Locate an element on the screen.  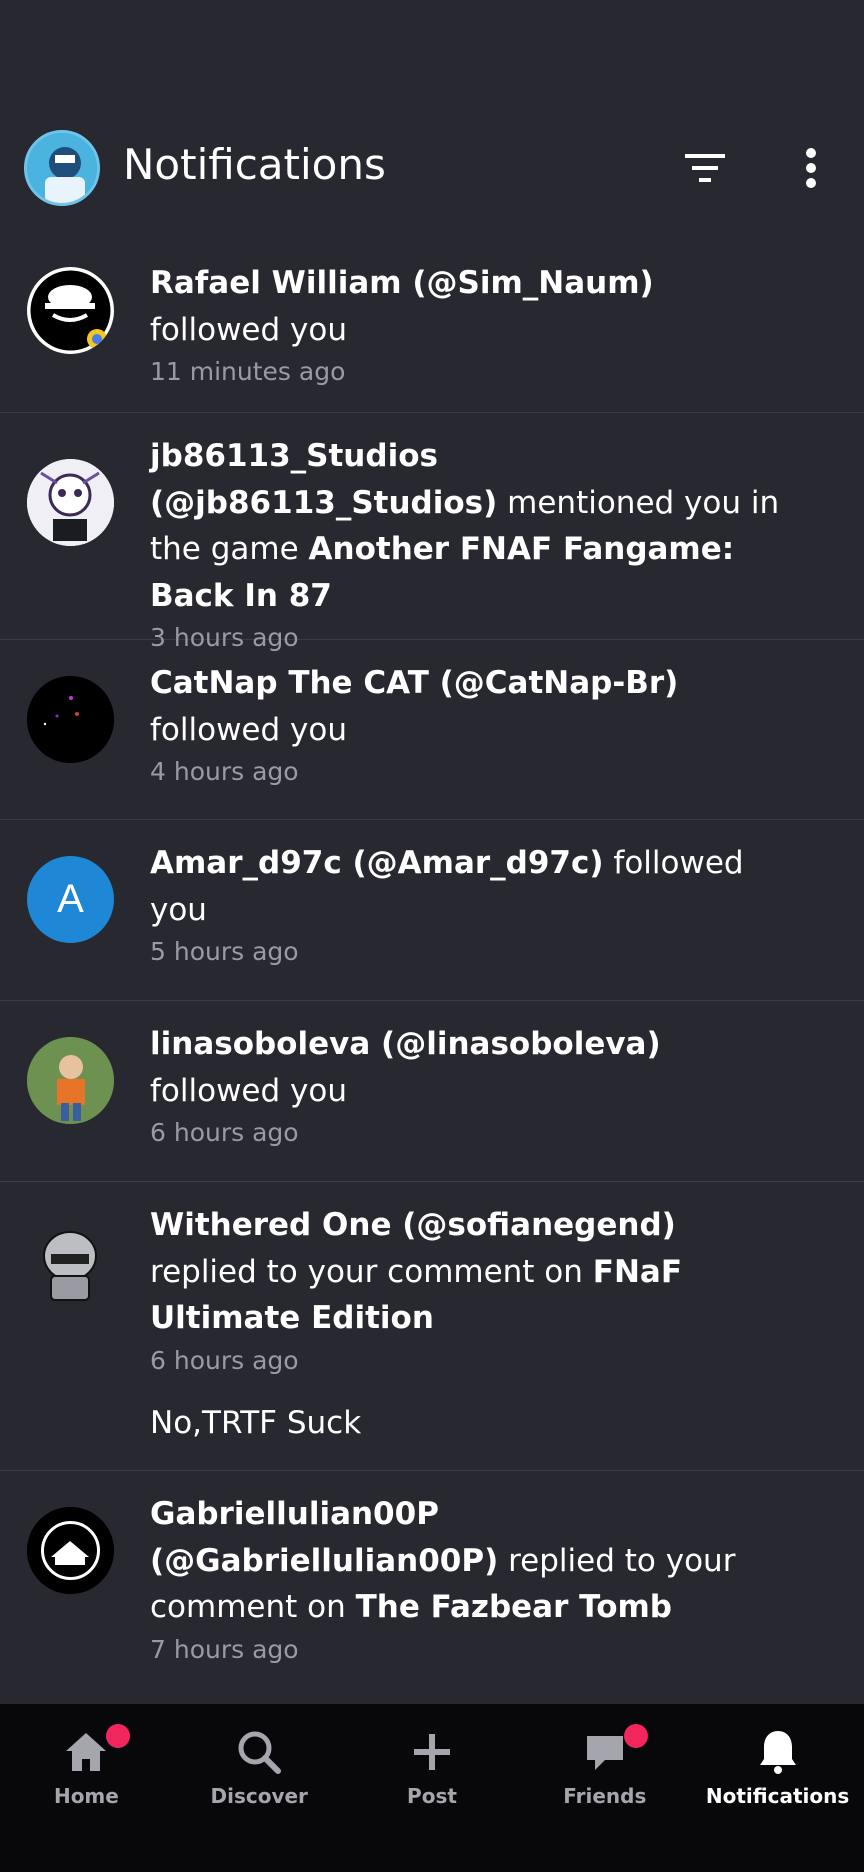
more-vertical-icon is located at coordinates (811, 168).